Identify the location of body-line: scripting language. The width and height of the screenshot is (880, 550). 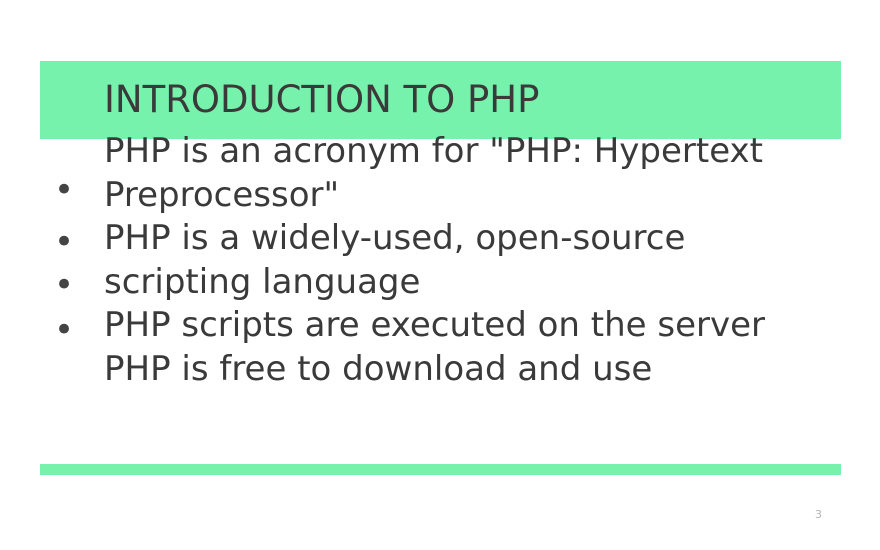
(262, 281).